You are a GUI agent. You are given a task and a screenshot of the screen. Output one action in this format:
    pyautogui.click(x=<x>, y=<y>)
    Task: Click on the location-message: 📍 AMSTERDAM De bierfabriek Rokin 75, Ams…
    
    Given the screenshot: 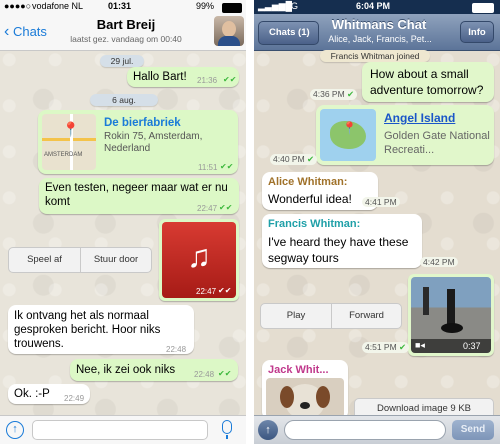 What is the action you would take?
    pyautogui.click(x=138, y=142)
    